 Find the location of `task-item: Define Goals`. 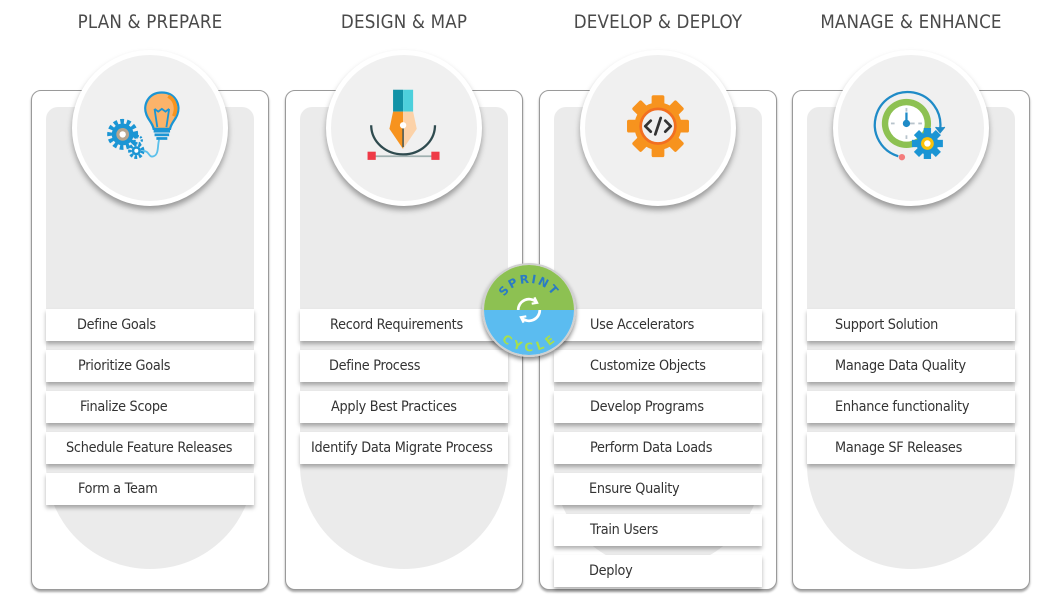

task-item: Define Goals is located at coordinates (150, 325).